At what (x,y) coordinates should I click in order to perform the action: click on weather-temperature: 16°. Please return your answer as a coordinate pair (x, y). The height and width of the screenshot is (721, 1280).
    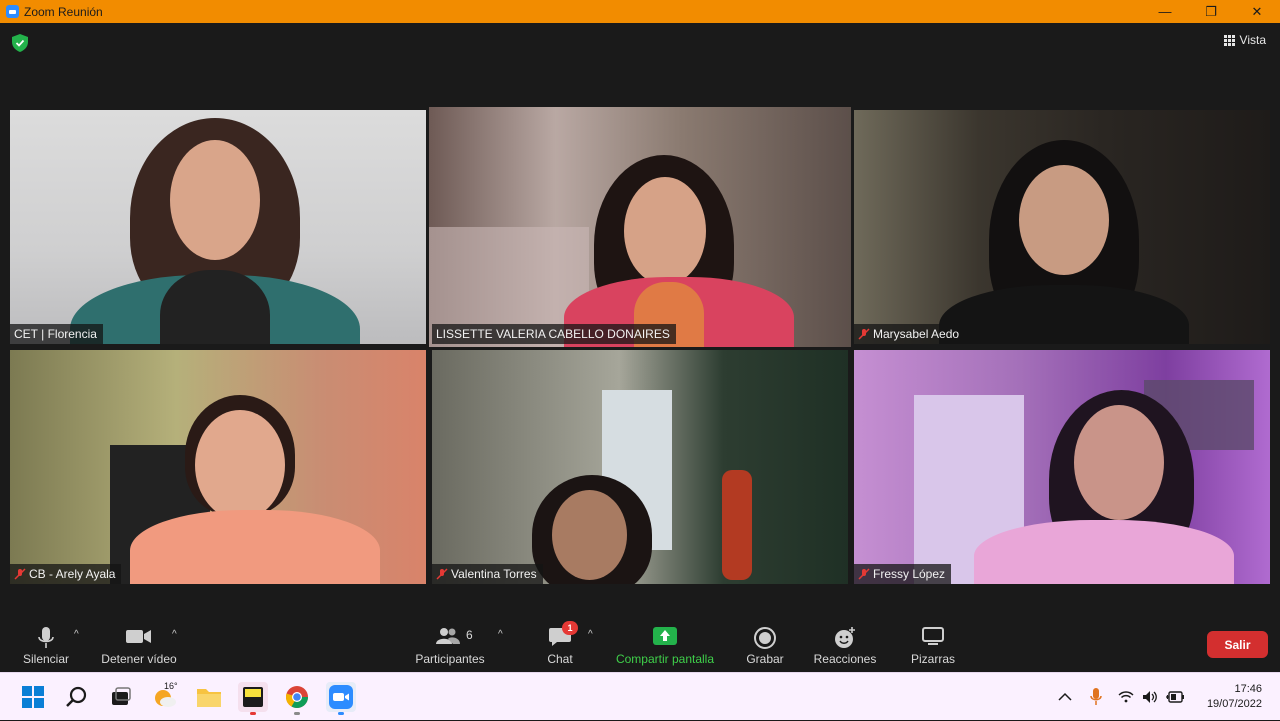
    Looking at the image, I should click on (171, 686).